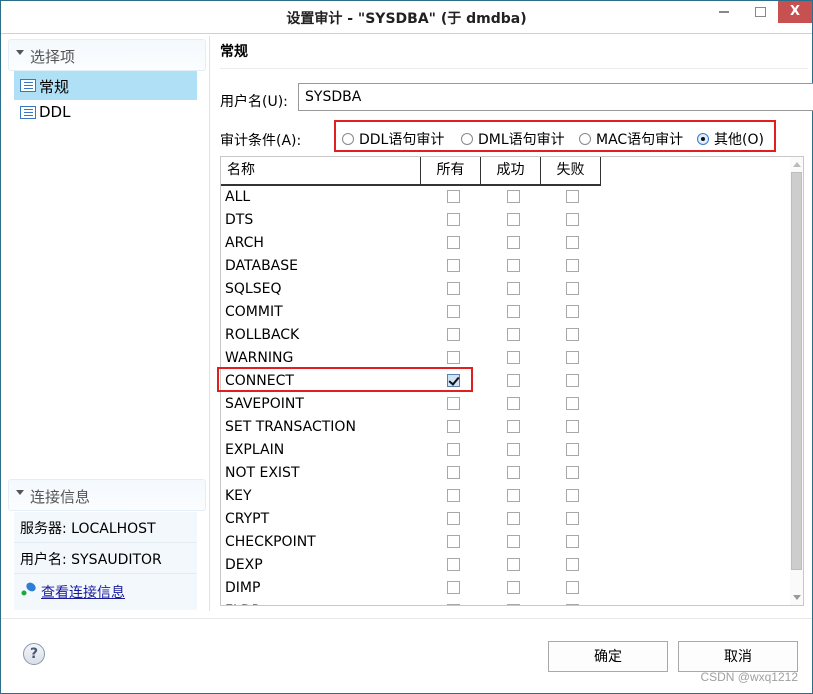 Image resolution: width=813 pixels, height=694 pixels. I want to click on table-row: DATABASE, so click(406, 266).